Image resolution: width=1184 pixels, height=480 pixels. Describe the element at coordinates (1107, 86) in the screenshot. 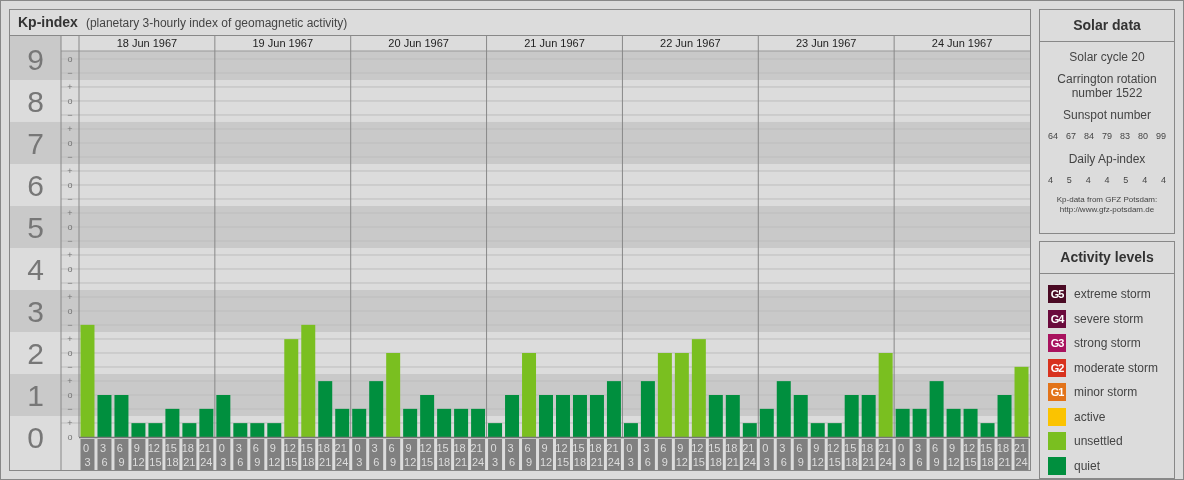

I see `carrington-rotation-text: Carrington rotation number 1522` at that location.